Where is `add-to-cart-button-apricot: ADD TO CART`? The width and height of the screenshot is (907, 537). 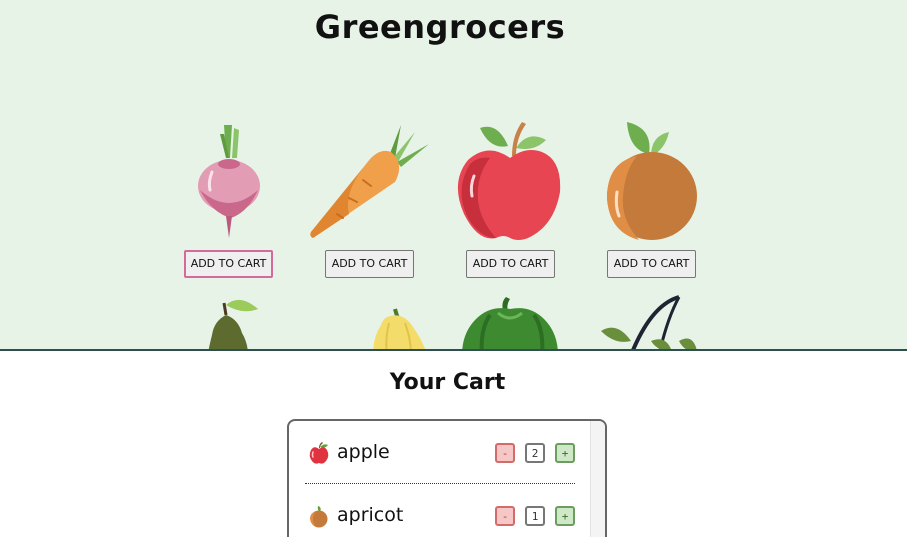
add-to-cart-button-apricot: ADD TO CART is located at coordinates (651, 264).